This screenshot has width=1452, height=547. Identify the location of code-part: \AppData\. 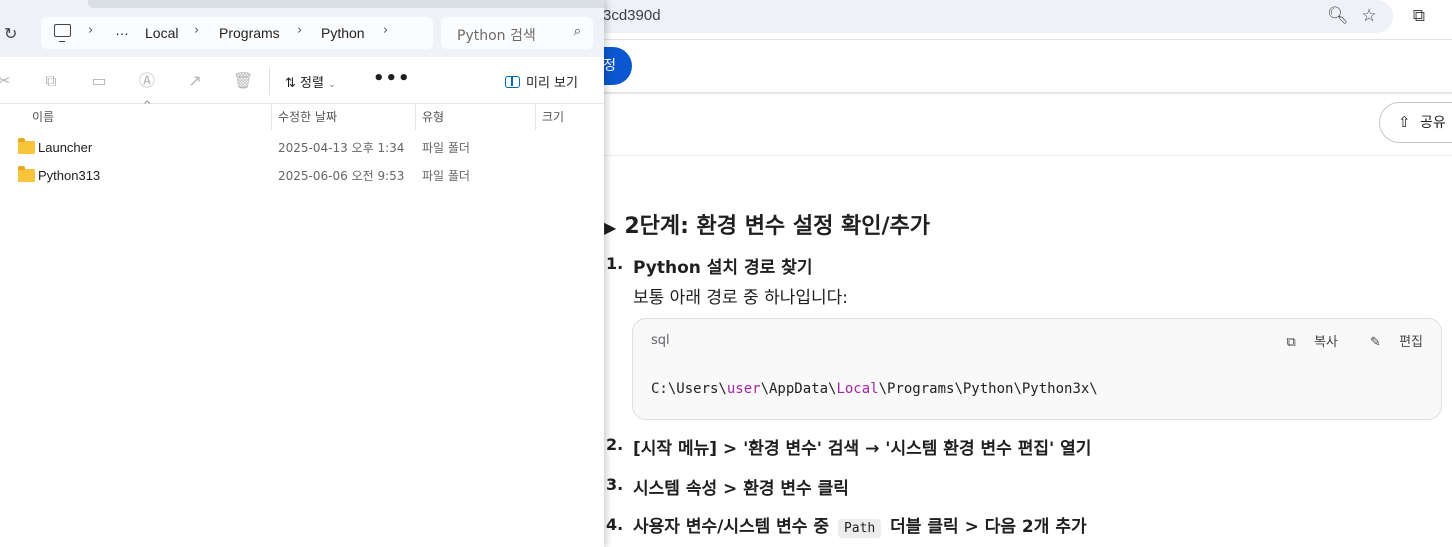
(798, 389).